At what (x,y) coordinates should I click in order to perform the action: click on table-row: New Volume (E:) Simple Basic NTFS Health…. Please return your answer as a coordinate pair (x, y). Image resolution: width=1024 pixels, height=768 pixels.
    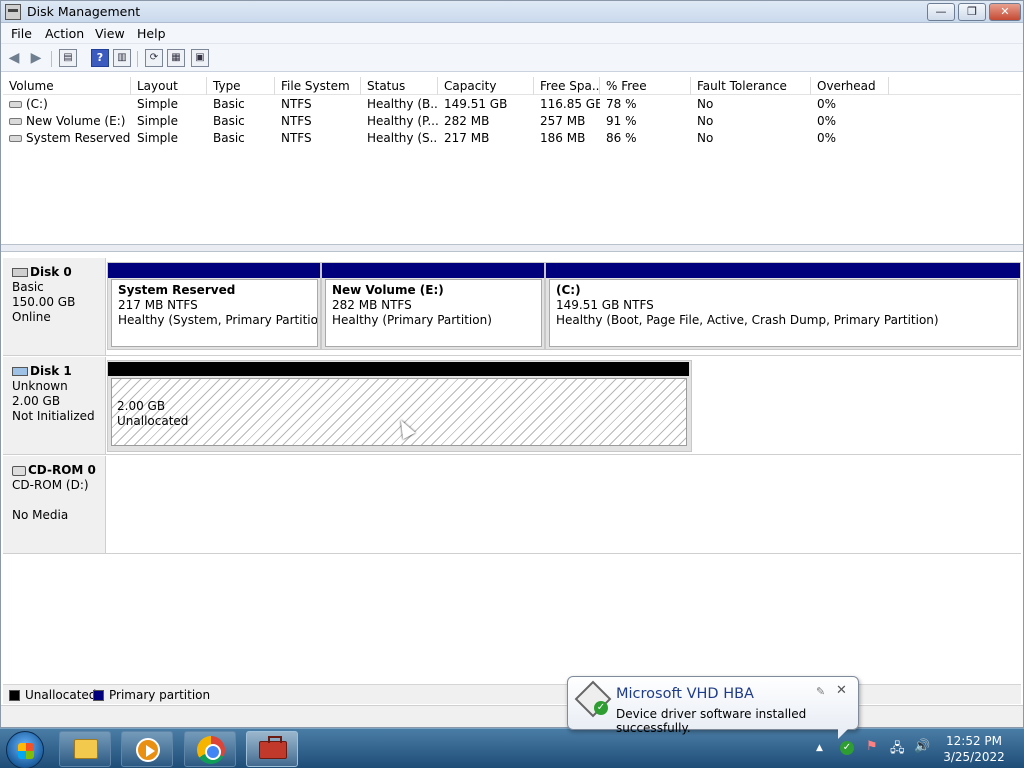
    Looking at the image, I should click on (512, 121).